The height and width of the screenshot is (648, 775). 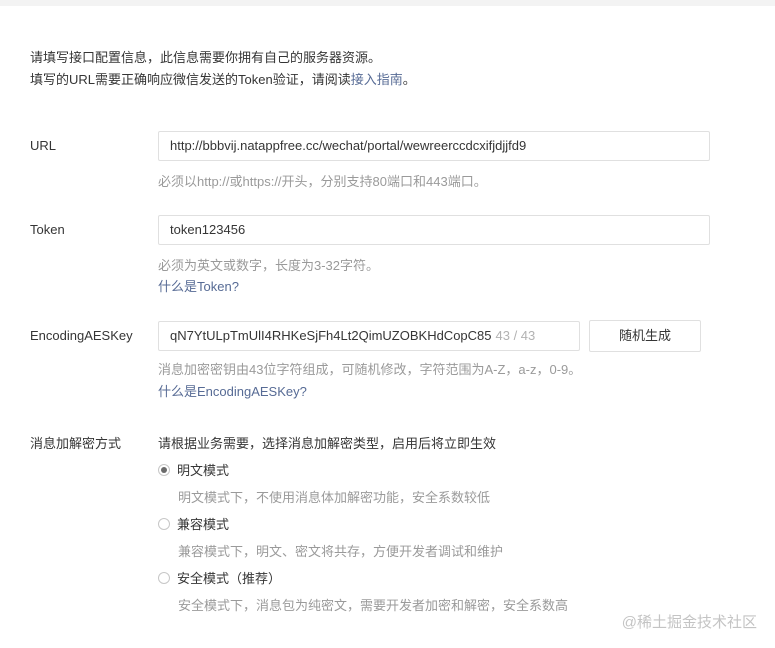 What do you see at coordinates (269, 265) in the screenshot?
I see `token-tip: 必须为英文或数字，长度为3-32字符。` at bounding box center [269, 265].